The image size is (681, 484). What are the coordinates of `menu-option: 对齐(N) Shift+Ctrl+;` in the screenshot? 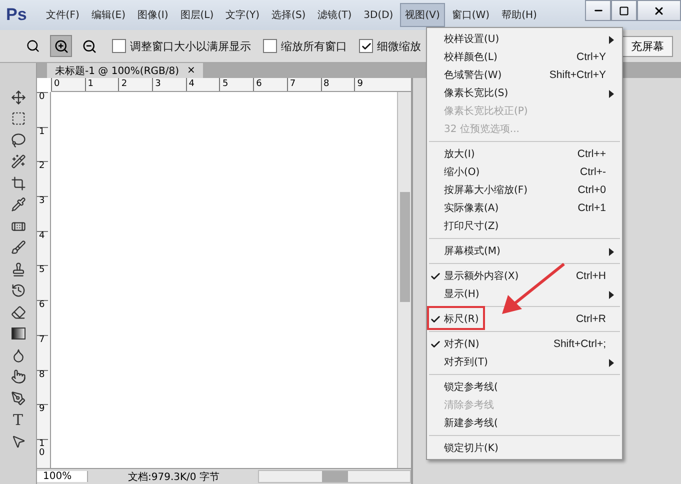 It's located at (524, 344).